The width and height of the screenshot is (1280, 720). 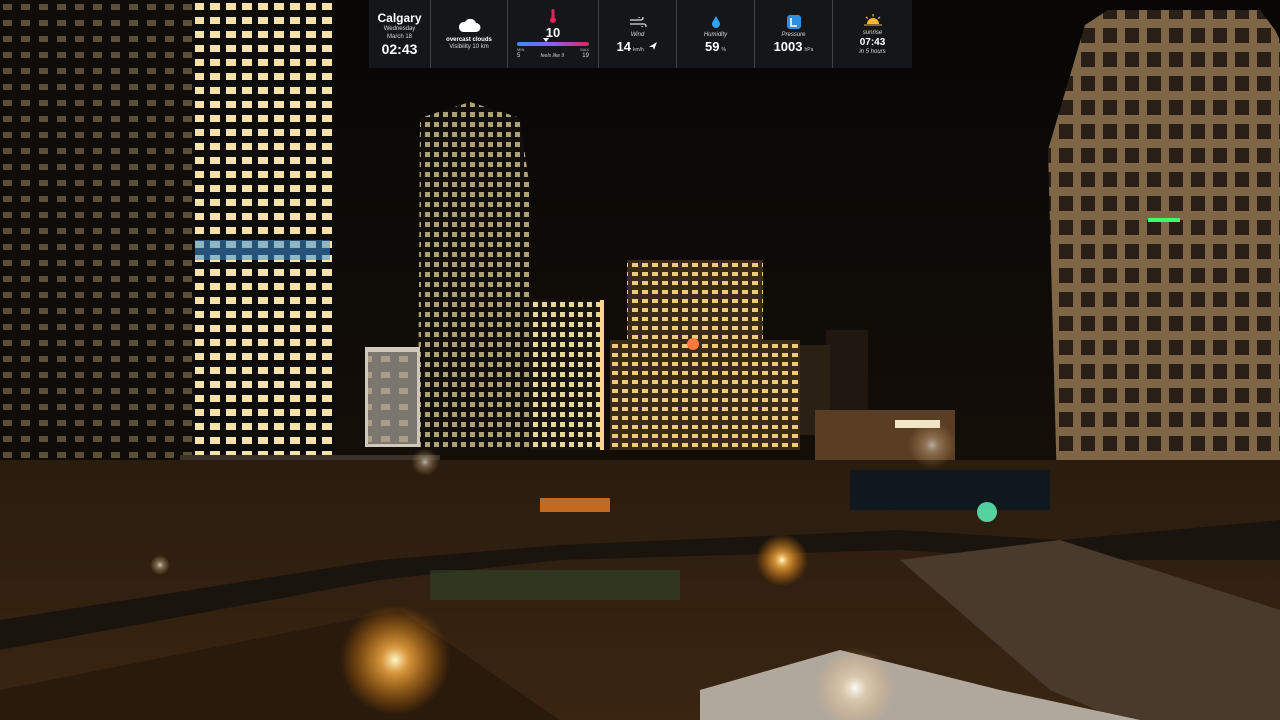 I want to click on pressure-label: Pressure, so click(x=793, y=34).